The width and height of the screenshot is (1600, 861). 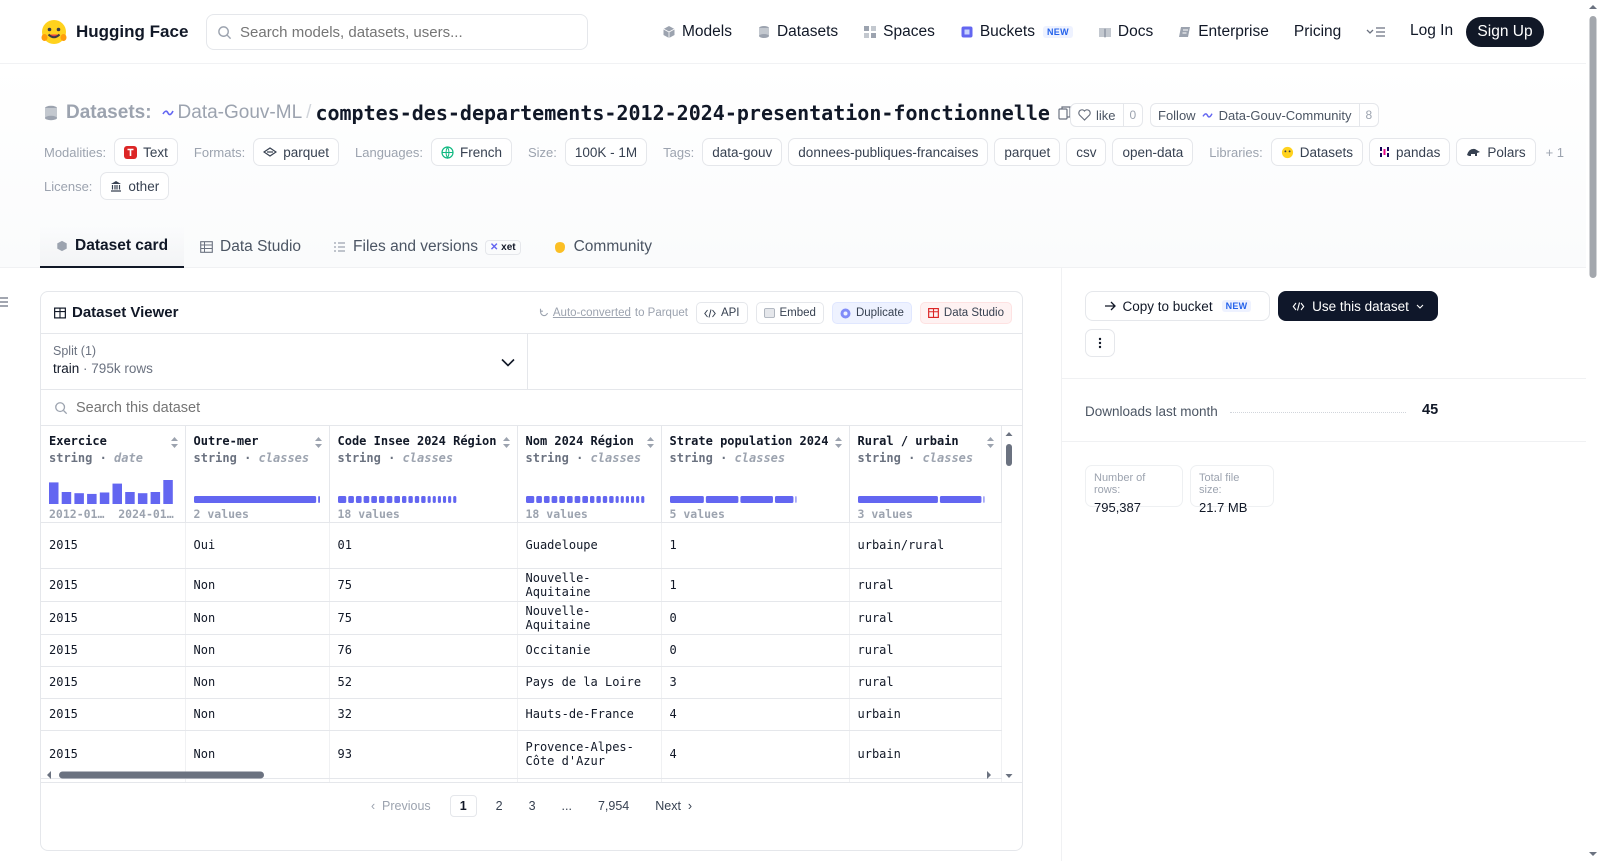 I want to click on tag-library-datasets: Datasets, so click(x=1317, y=152).